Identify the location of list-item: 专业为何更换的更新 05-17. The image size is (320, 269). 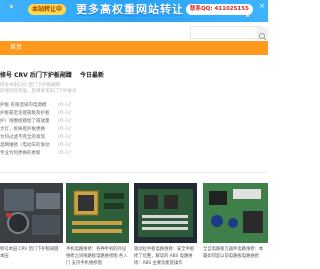
(60, 154).